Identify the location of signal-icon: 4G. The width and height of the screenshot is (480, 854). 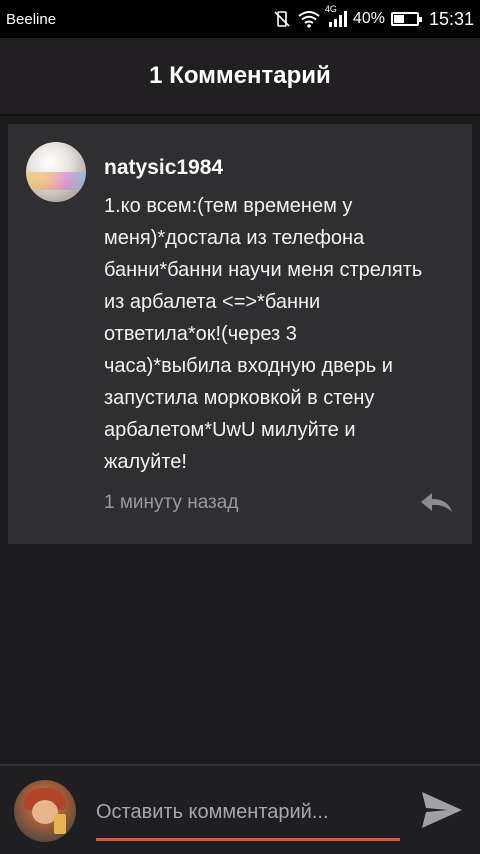
(336, 16).